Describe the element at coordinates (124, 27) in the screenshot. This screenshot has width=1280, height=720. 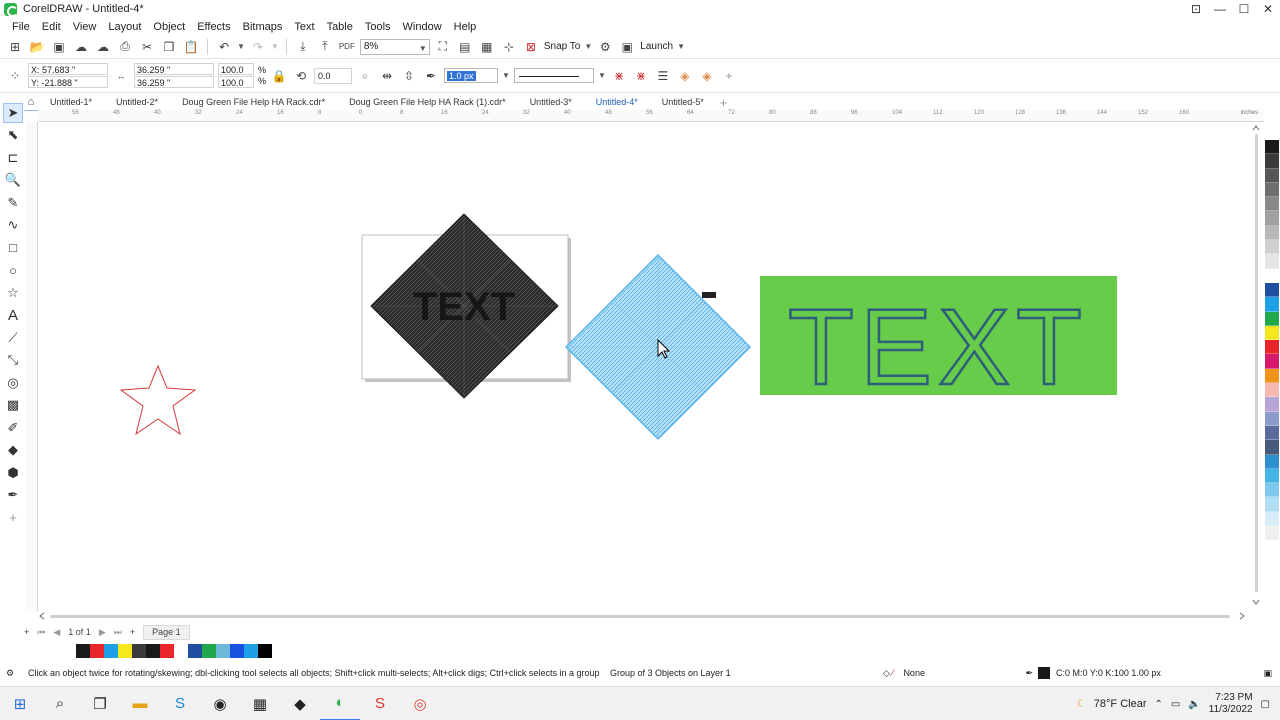
I see `menu-layout: Layout` at that location.